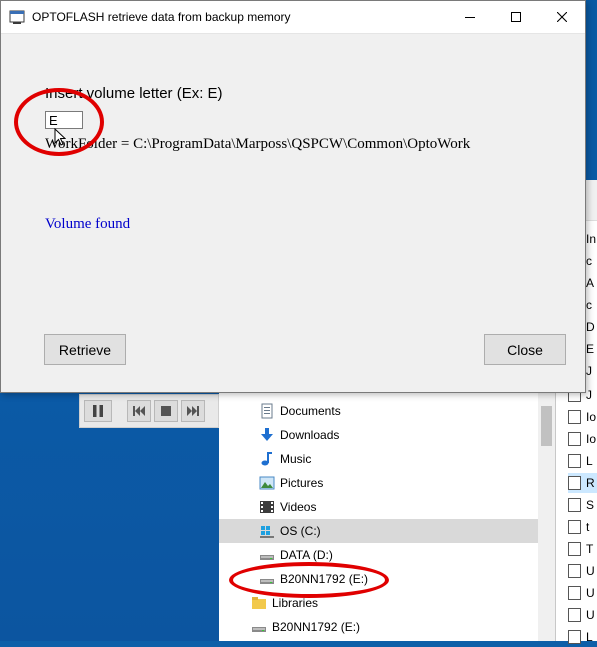 This screenshot has width=597, height=647. What do you see at coordinates (582, 549) in the screenshot?
I see `list-item: T` at bounding box center [582, 549].